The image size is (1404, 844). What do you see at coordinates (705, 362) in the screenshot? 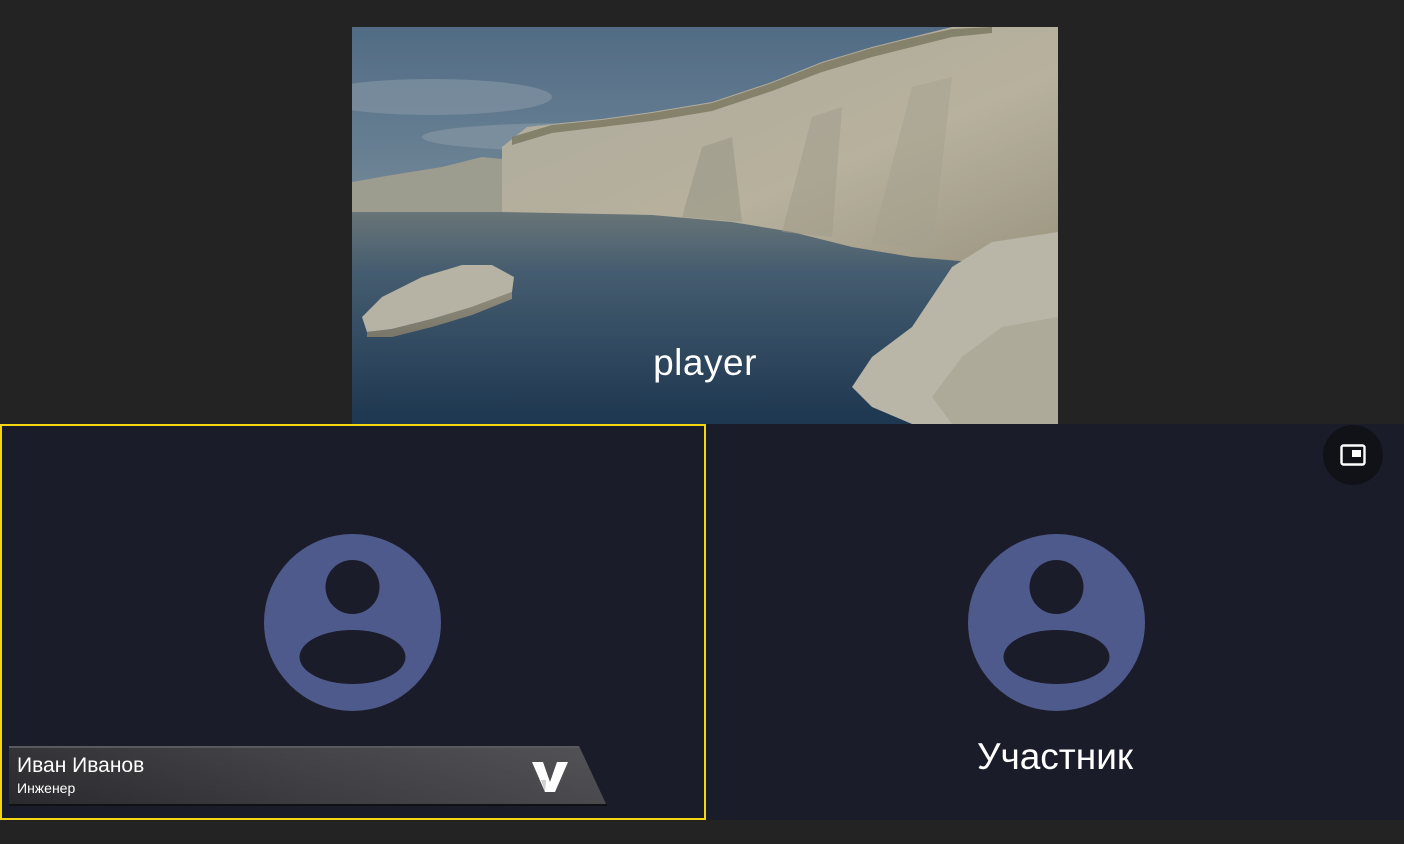
I see `player-label: player` at bounding box center [705, 362].